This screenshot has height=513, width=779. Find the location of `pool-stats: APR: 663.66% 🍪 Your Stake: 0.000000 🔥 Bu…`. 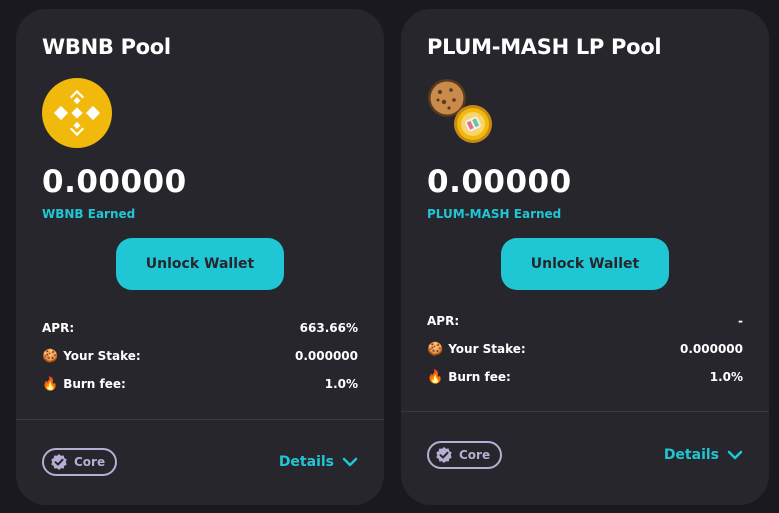

pool-stats: APR: 663.66% 🍪 Your Stake: 0.000000 🔥 Bu… is located at coordinates (200, 356).